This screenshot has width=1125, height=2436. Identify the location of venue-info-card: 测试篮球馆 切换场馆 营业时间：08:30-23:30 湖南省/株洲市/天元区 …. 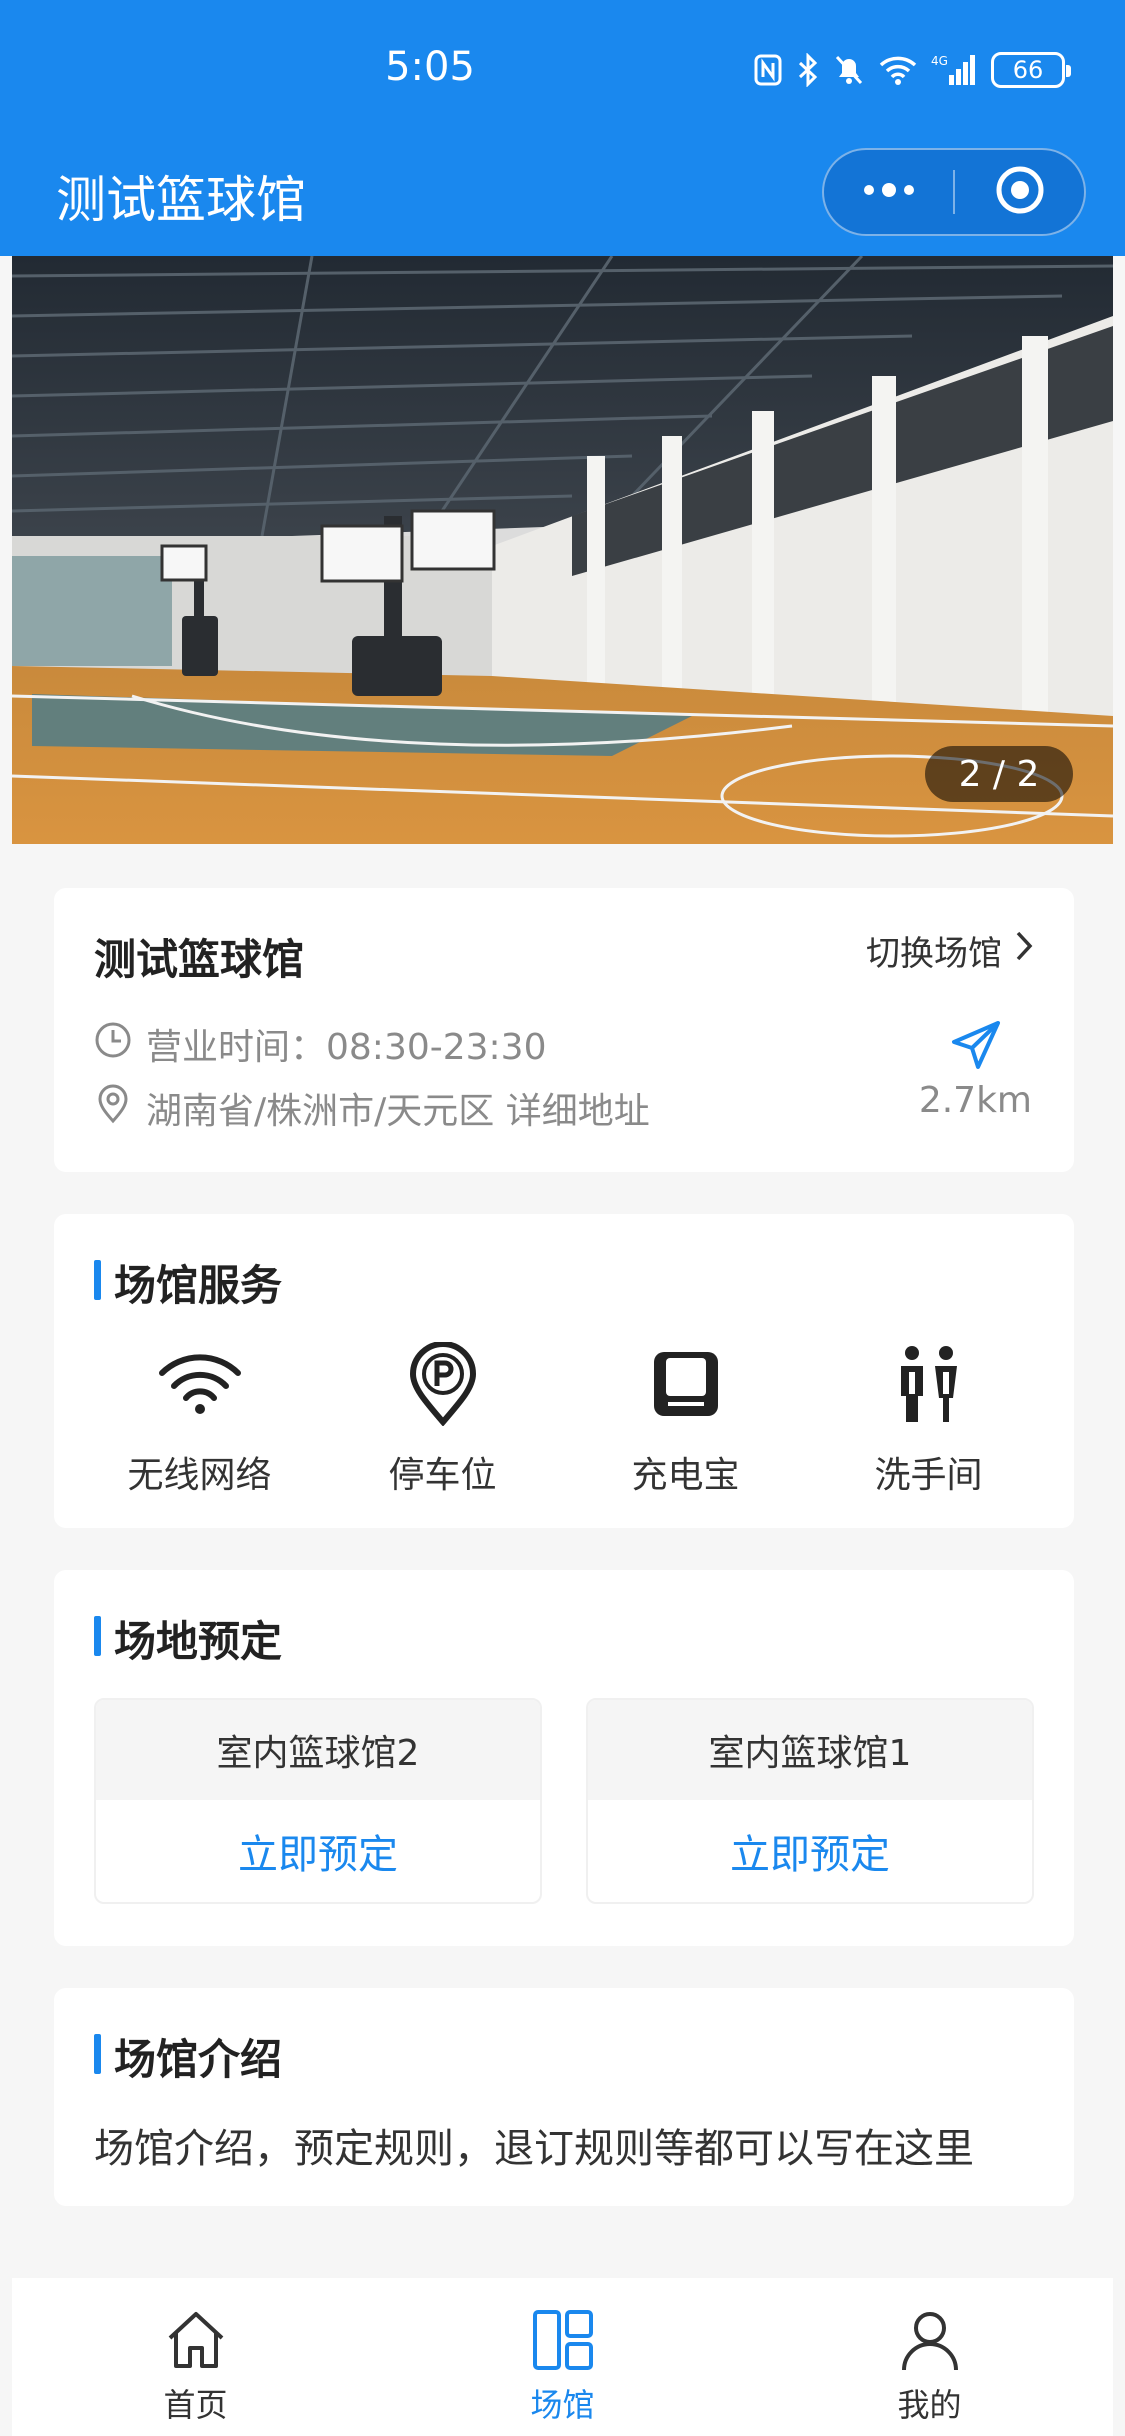
(564, 1030).